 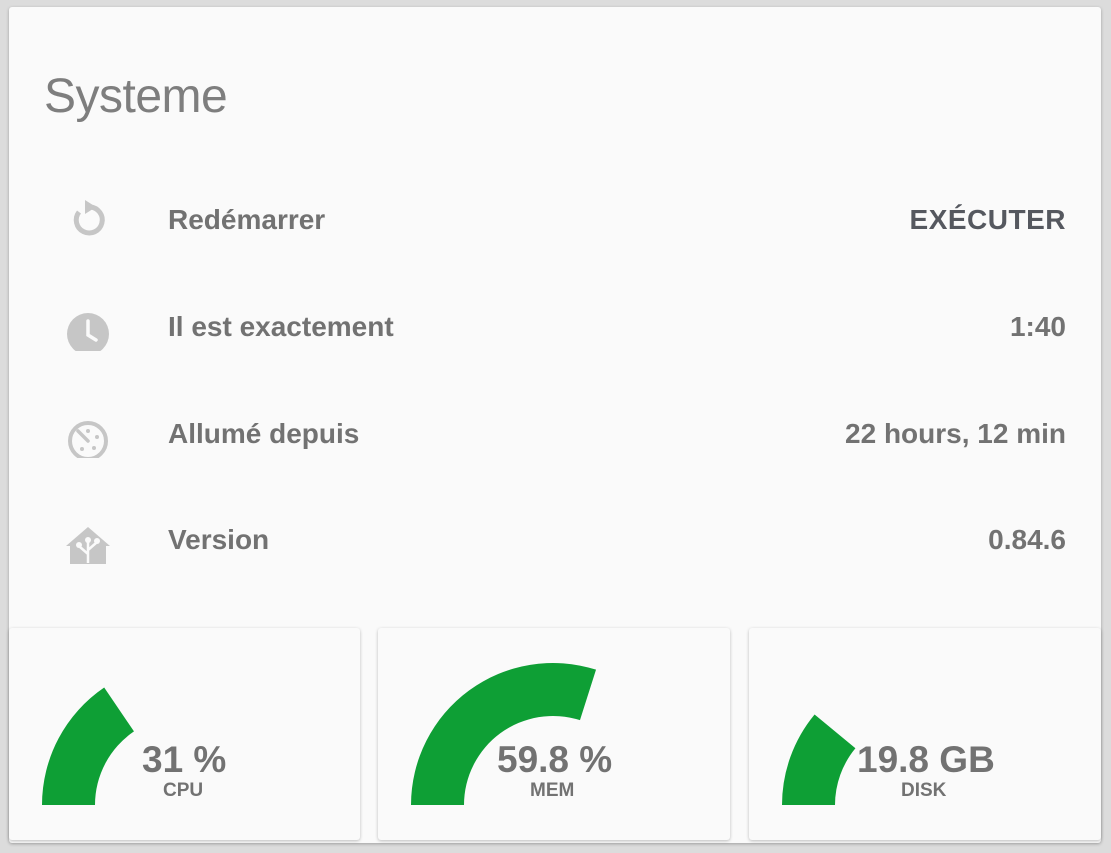 I want to click on gauge-disk: 19.8 GB DISK, so click(x=925, y=734).